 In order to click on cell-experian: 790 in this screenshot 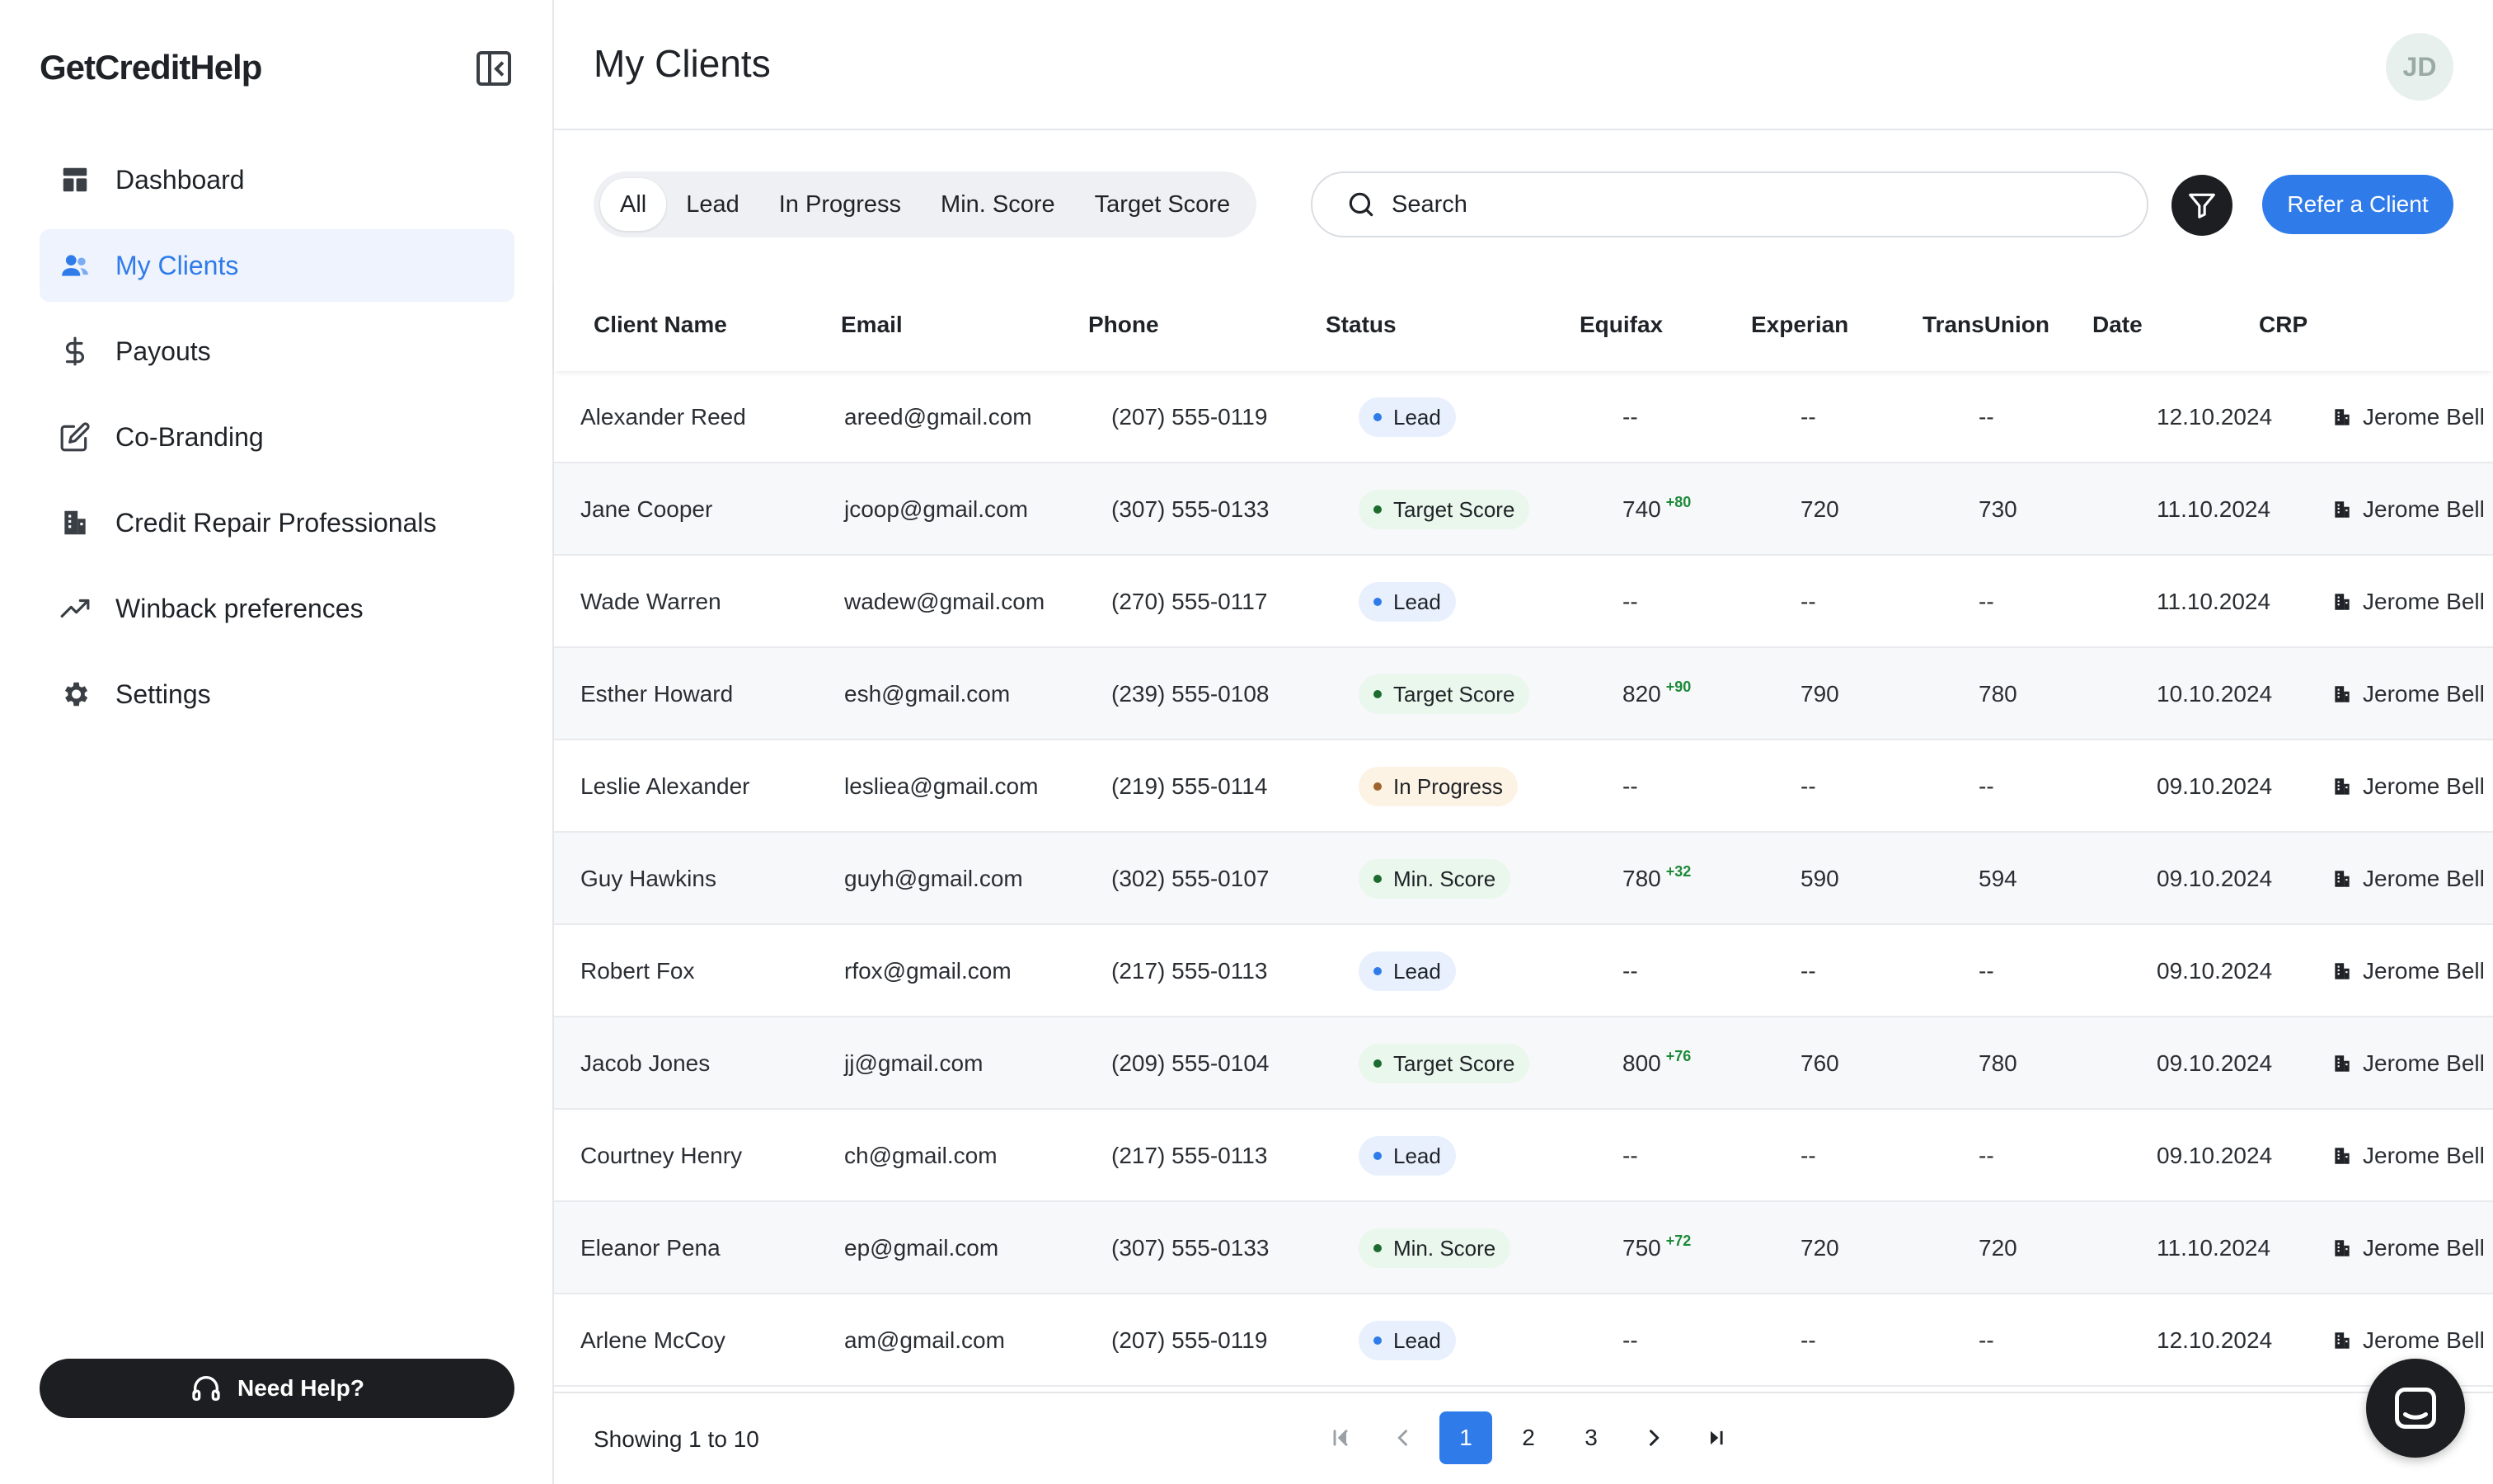, I will do `click(1819, 694)`.